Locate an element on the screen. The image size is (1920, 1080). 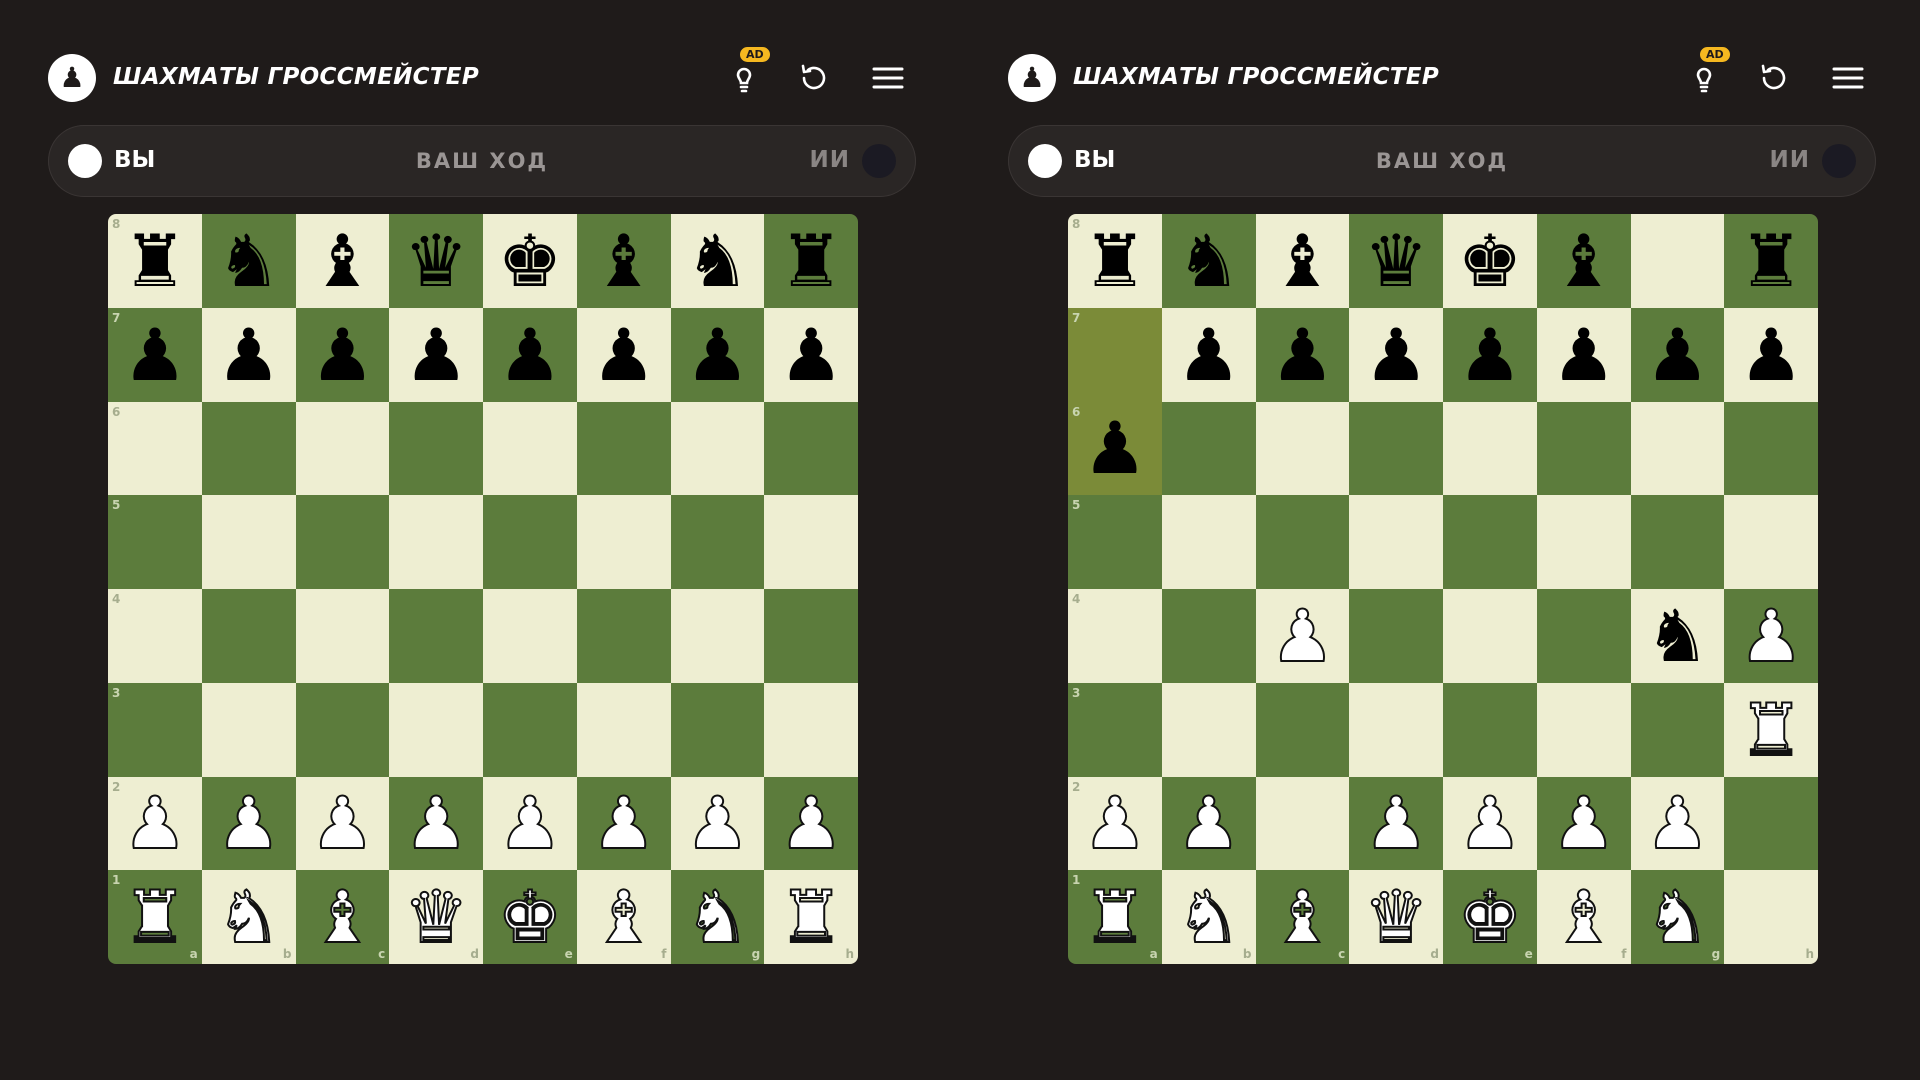
square-f7: ♟ is located at coordinates (623, 354).